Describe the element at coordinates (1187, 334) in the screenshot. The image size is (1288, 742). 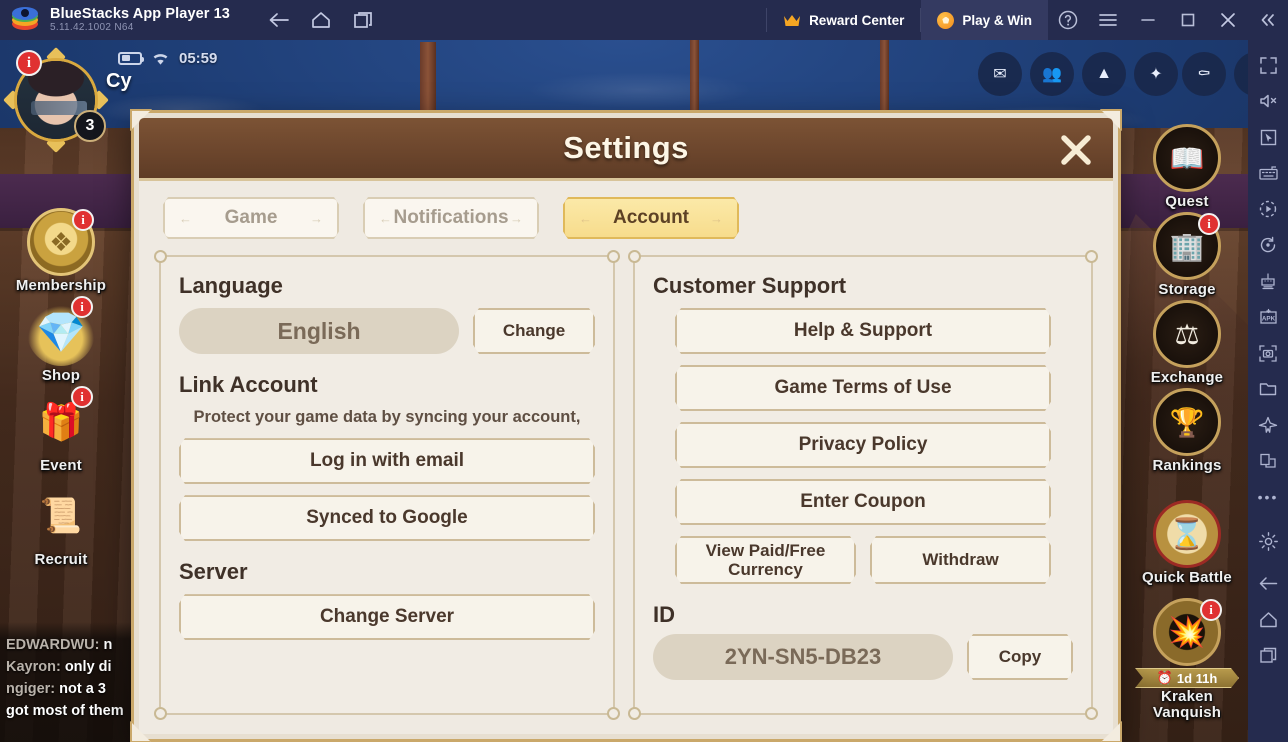
I see `scales-icon: ⚖` at that location.